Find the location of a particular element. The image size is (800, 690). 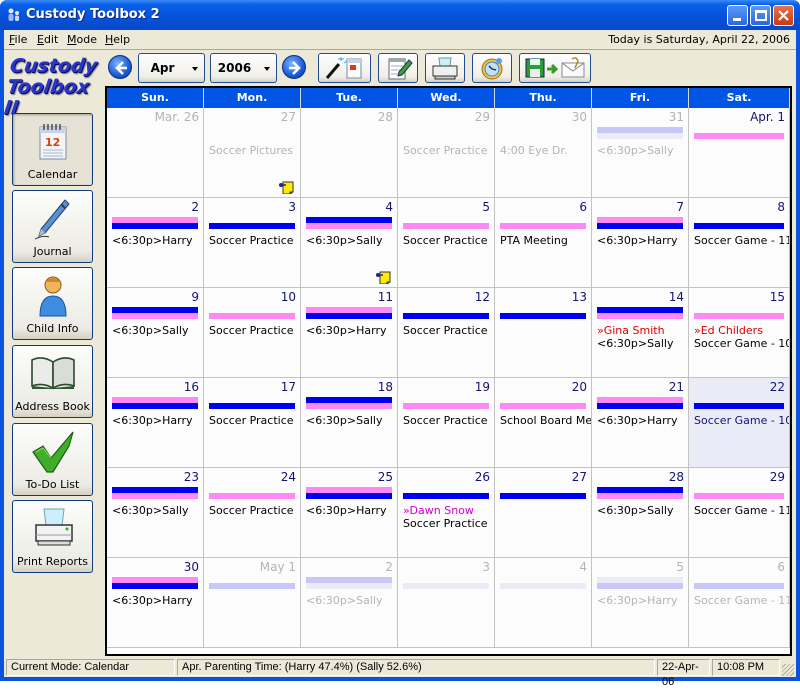

edit-notes-button is located at coordinates (398, 68).